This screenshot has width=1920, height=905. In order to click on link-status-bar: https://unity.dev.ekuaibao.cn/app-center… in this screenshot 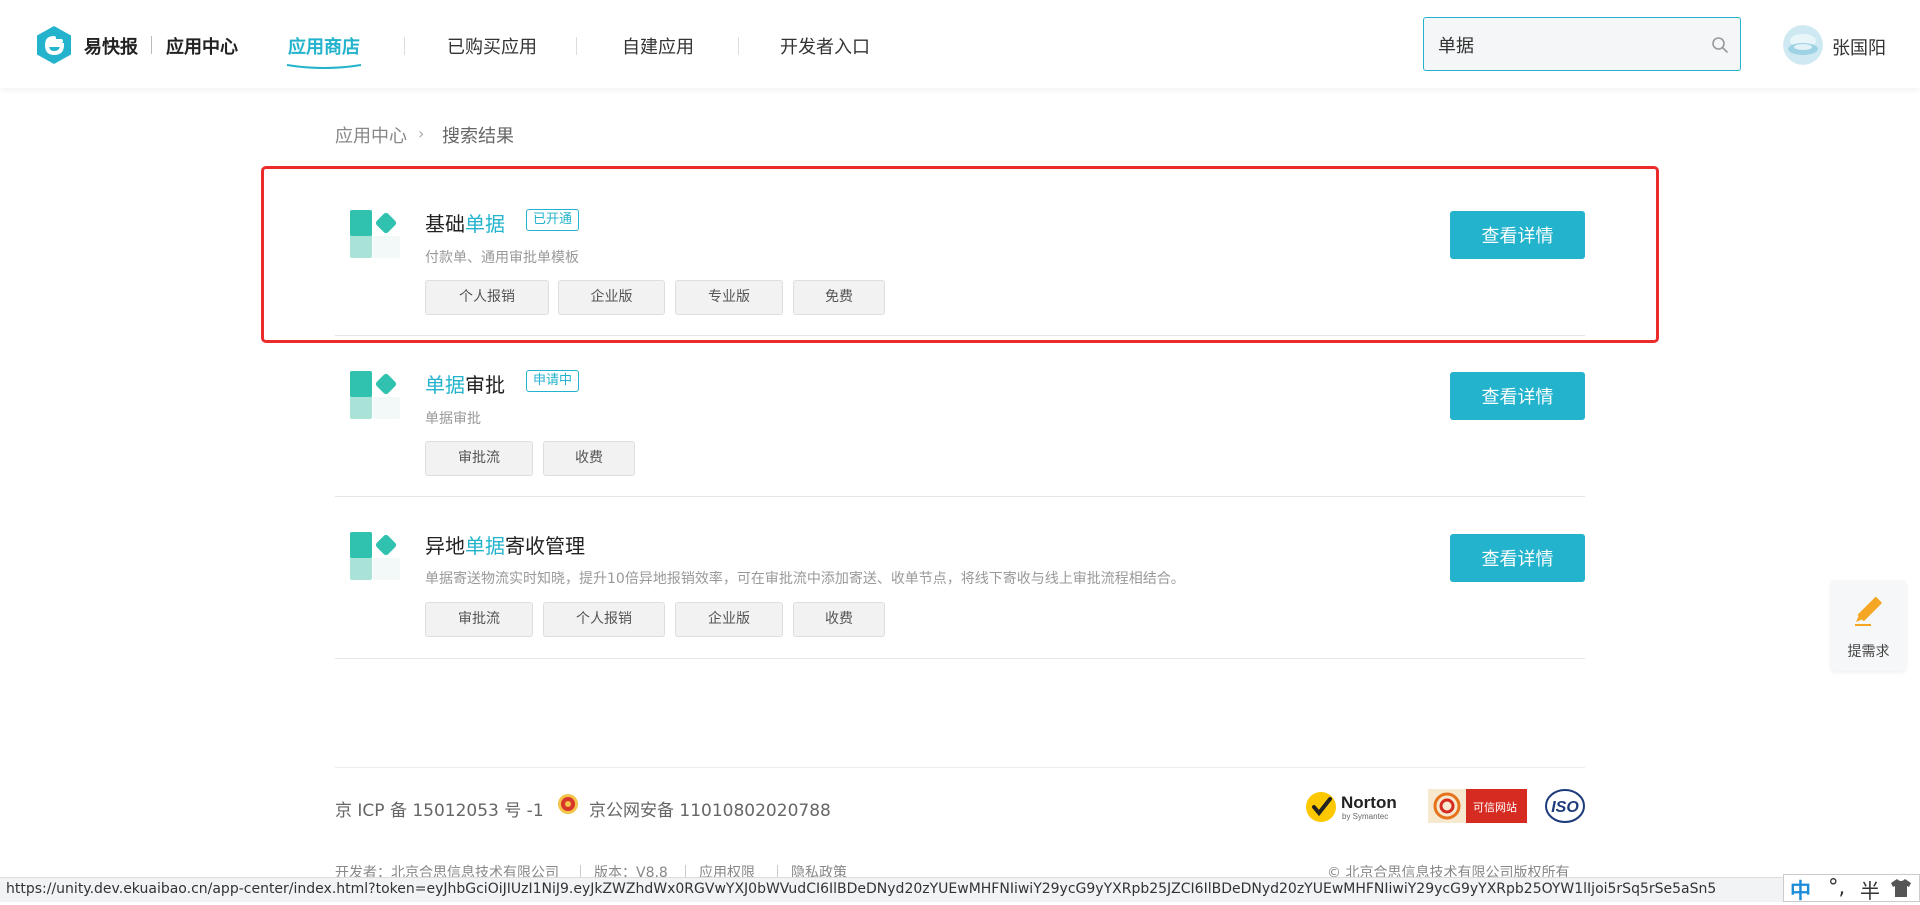, I will do `click(891, 889)`.